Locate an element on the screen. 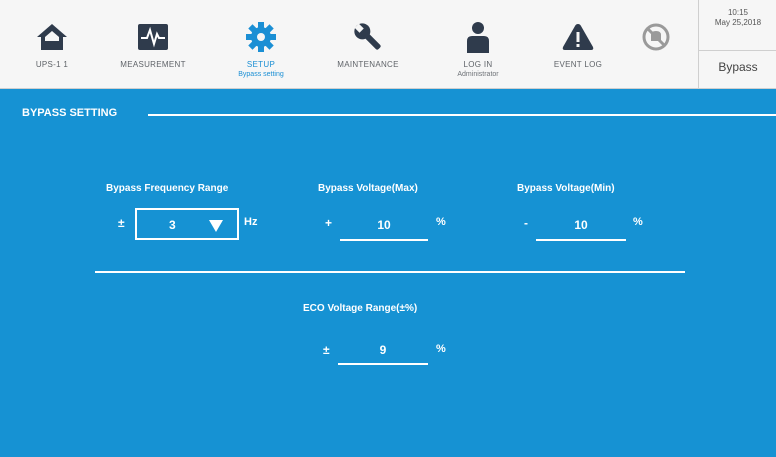  vmax-unit: % is located at coordinates (441, 222).